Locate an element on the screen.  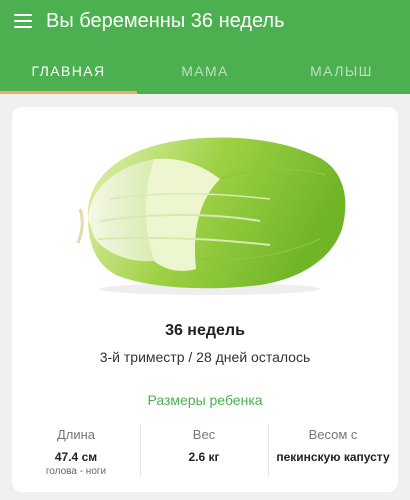
tab-bar: ГЛАВНАЯ МАМА МАЛЫШ is located at coordinates (205, 76).